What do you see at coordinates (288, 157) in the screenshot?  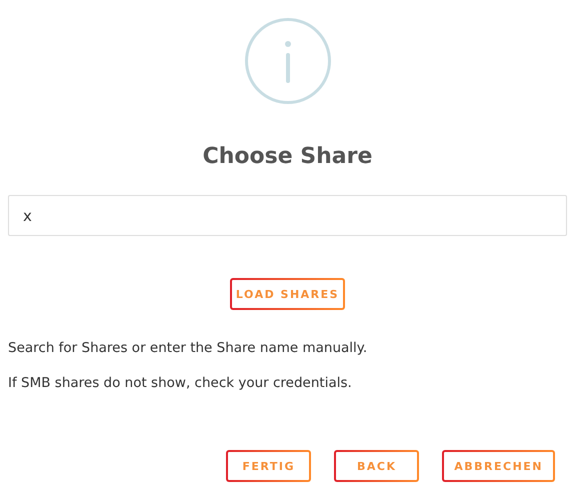 I see `dialog-title: Choose Share` at bounding box center [288, 157].